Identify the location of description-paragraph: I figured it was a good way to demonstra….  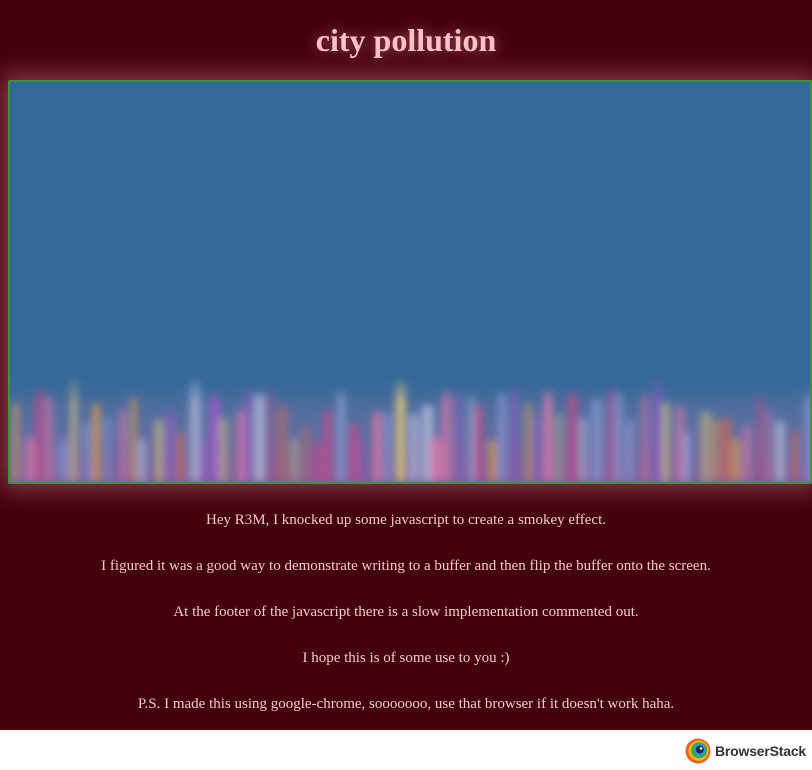
(406, 566).